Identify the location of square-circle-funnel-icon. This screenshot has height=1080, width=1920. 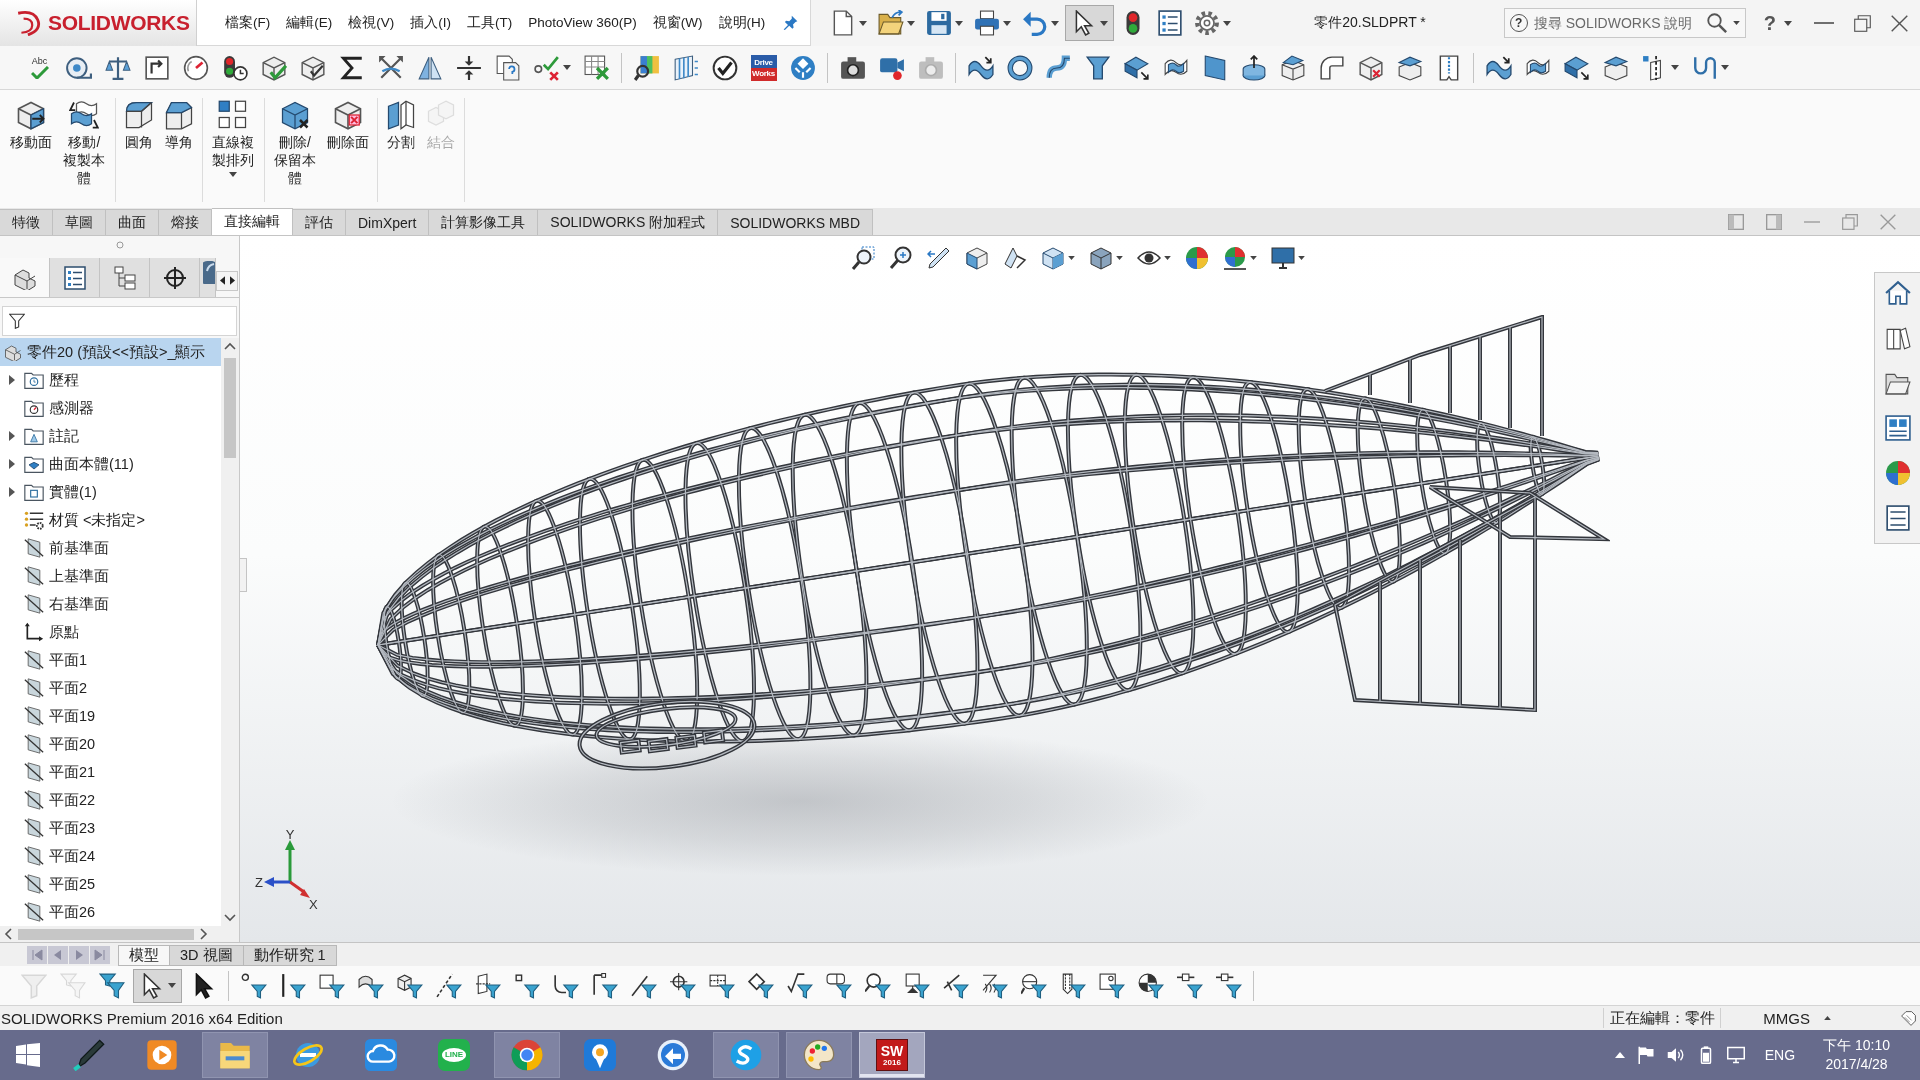
(1111, 985).